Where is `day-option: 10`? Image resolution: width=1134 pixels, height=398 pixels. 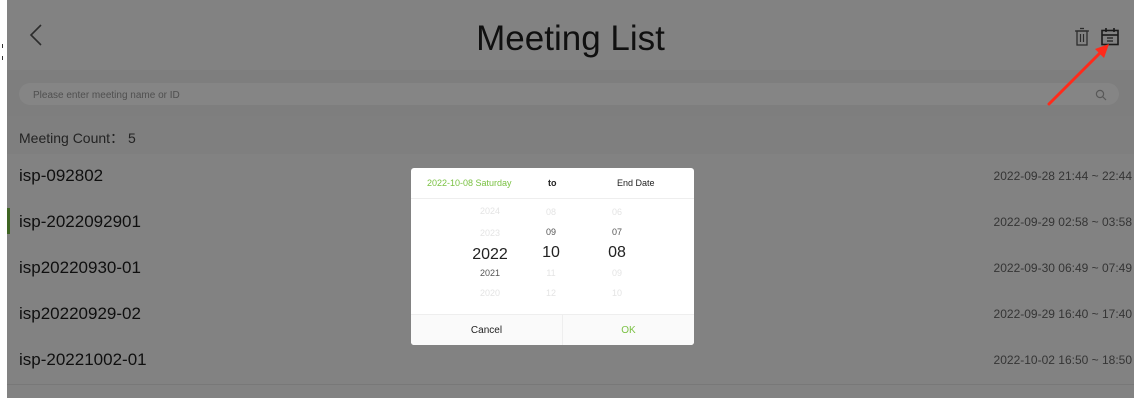 day-option: 10 is located at coordinates (616, 293).